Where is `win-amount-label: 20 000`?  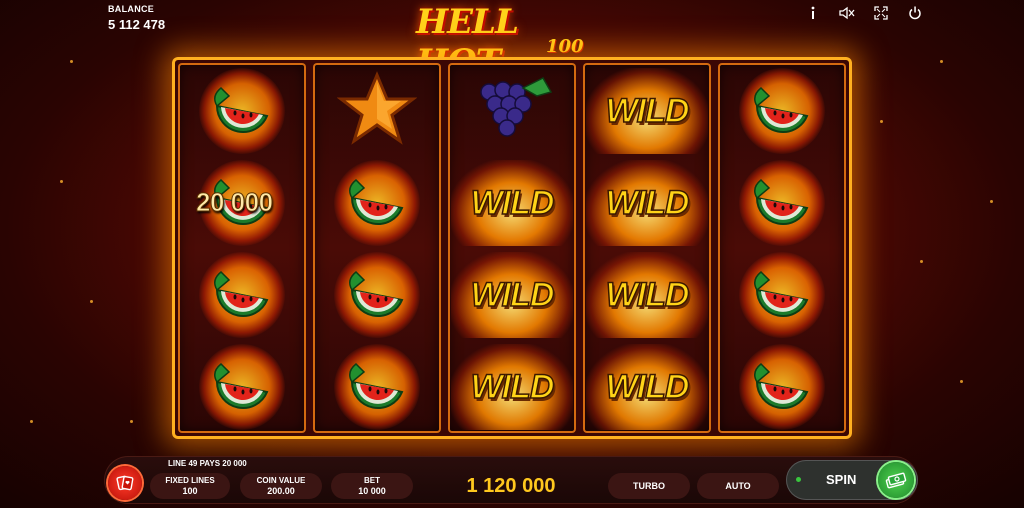
win-amount-label: 20 000 is located at coordinates (235, 202).